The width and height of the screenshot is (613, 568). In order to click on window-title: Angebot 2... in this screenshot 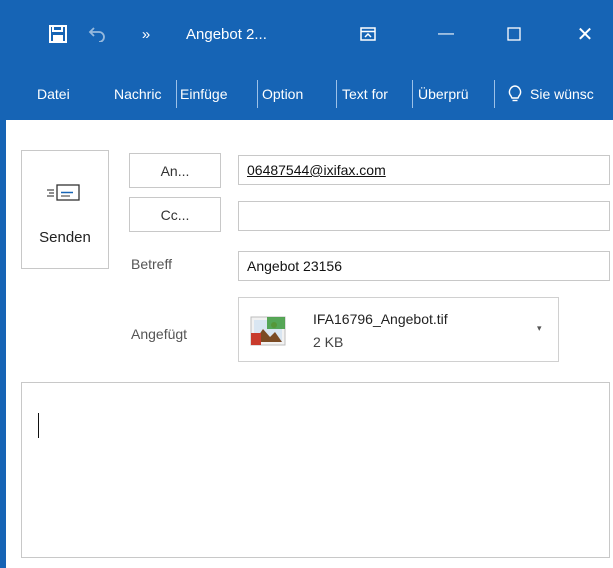, I will do `click(226, 34)`.